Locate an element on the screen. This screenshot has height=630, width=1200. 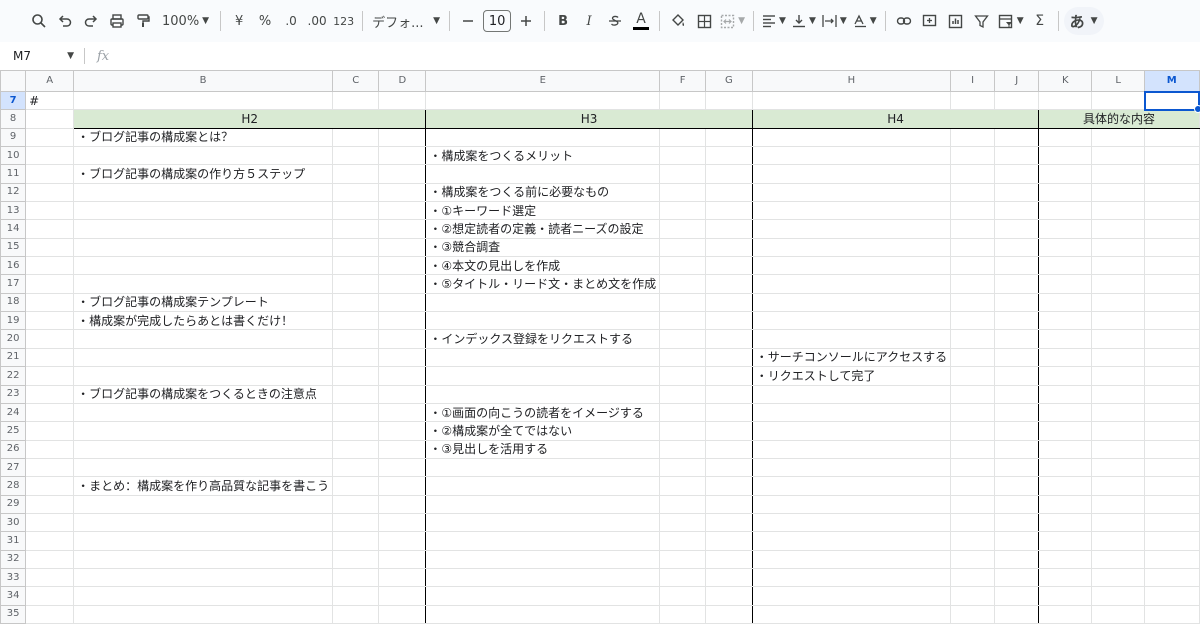
cell-h34 is located at coordinates (851, 596).